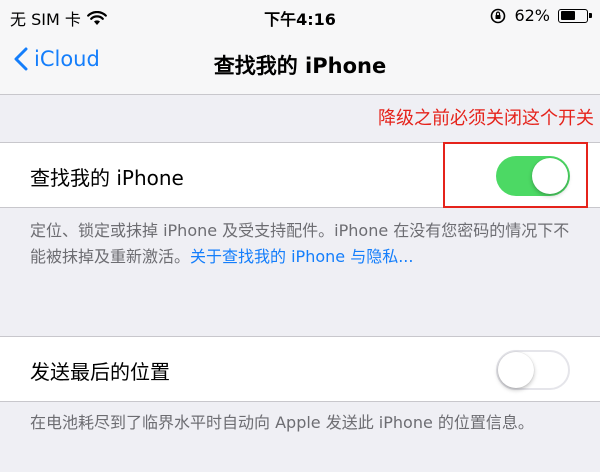  I want to click on send-last-location-label: 发送最后的位置, so click(100, 372).